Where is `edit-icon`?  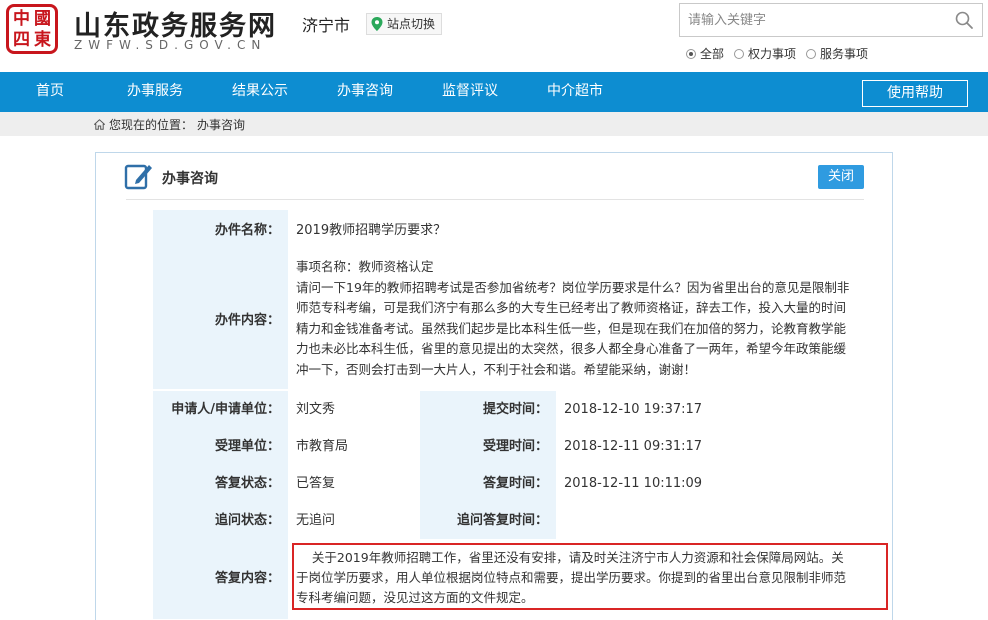
edit-icon is located at coordinates (138, 177).